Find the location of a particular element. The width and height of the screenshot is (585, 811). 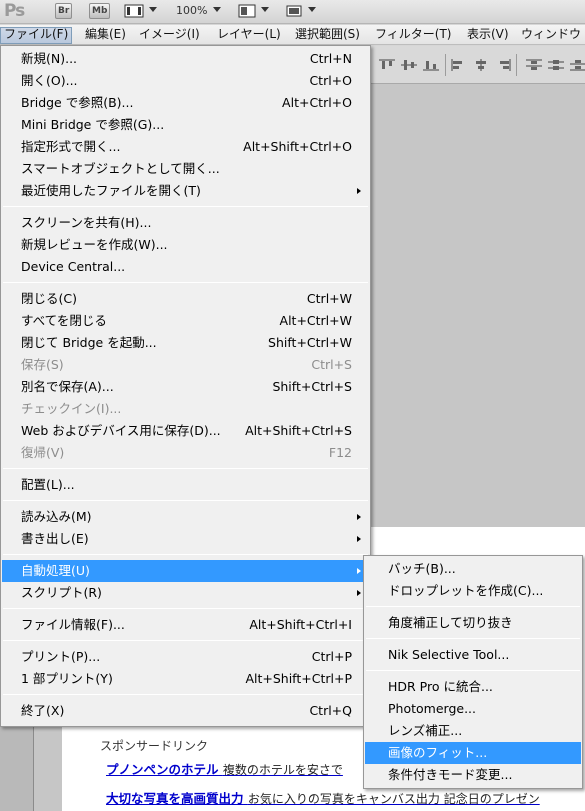

menu-filter: フィルター(T) is located at coordinates (413, 35).